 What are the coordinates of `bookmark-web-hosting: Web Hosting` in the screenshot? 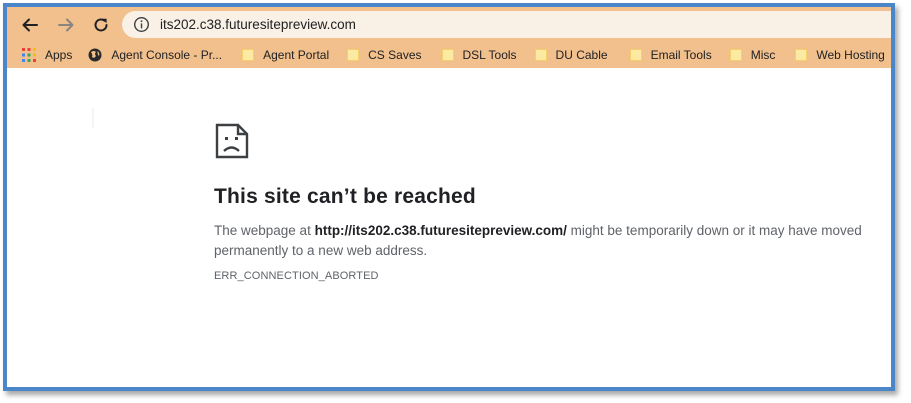 It's located at (837, 55).